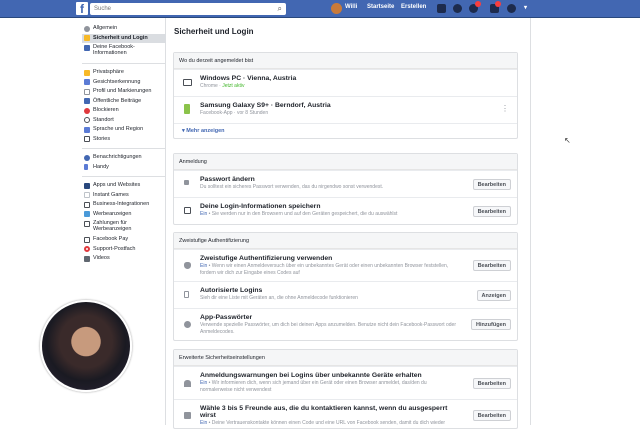 This screenshot has width=640, height=429. What do you see at coordinates (345, 358) in the screenshot?
I see `section-header: Erweiterte Sicherheitseinstellungen` at bounding box center [345, 358].